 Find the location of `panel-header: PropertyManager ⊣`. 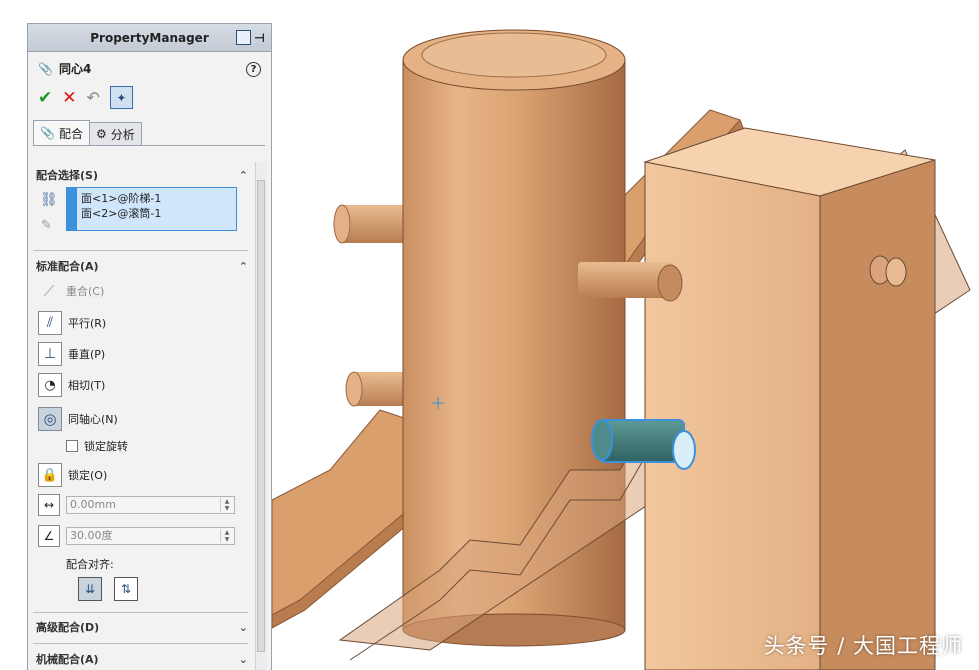

panel-header: PropertyManager ⊣ is located at coordinates (149, 38).